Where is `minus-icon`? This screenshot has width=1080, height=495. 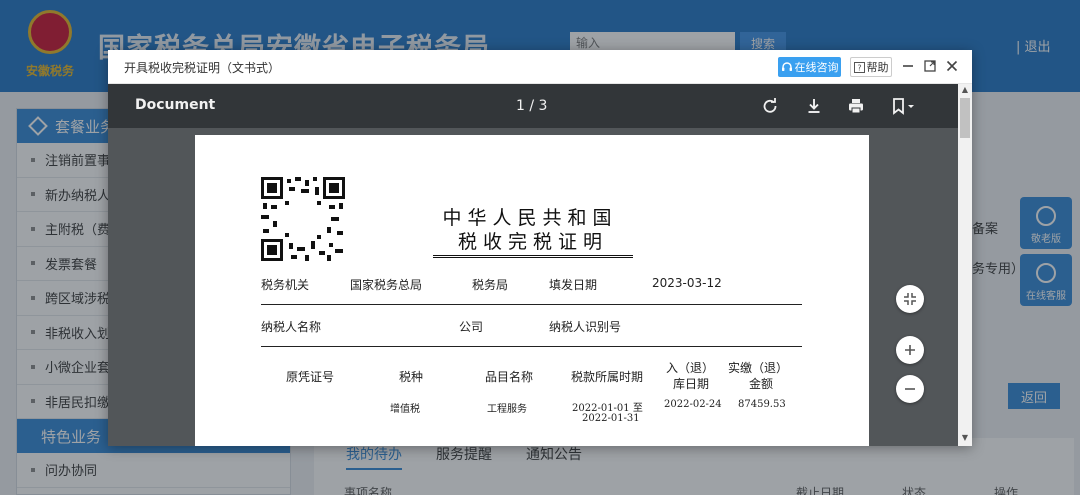
minus-icon is located at coordinates (910, 389).